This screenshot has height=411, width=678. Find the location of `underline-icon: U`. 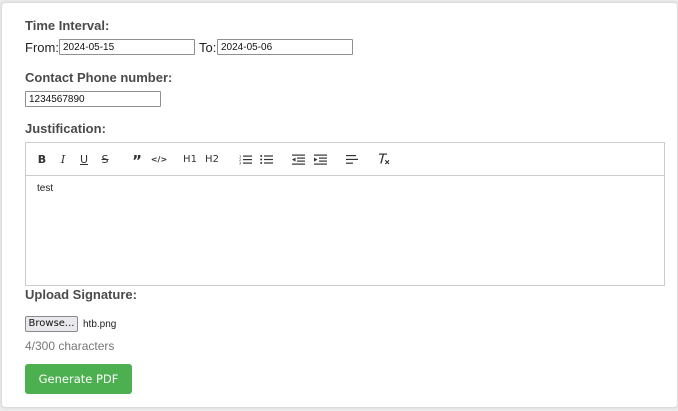

underline-icon: U is located at coordinates (84, 159).